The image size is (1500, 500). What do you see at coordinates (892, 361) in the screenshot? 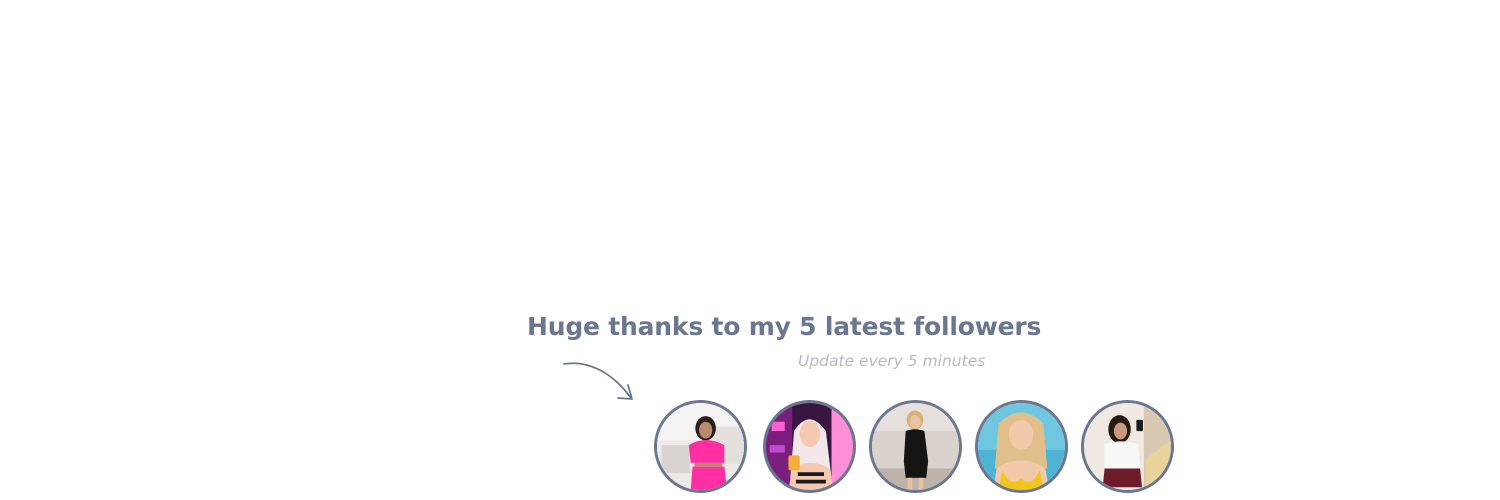
I see `update-note: Update every 5 minutes` at bounding box center [892, 361].